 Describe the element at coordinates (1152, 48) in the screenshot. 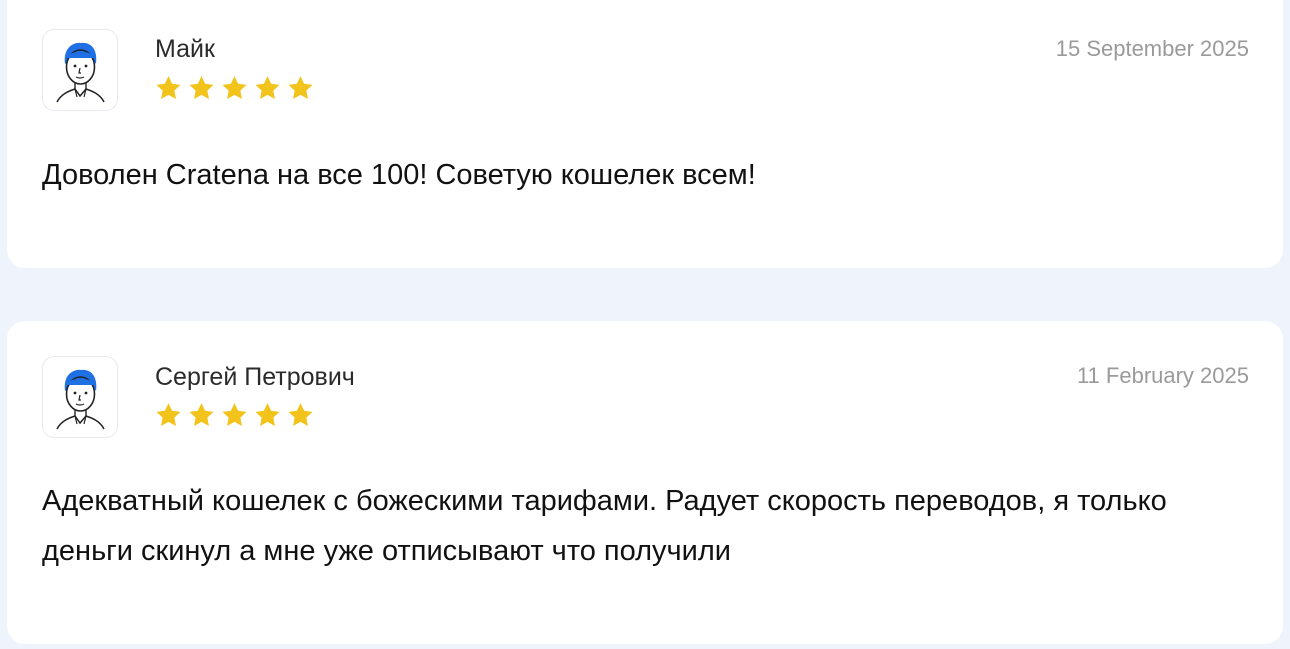

I see `review-date: 15 September 2025` at that location.